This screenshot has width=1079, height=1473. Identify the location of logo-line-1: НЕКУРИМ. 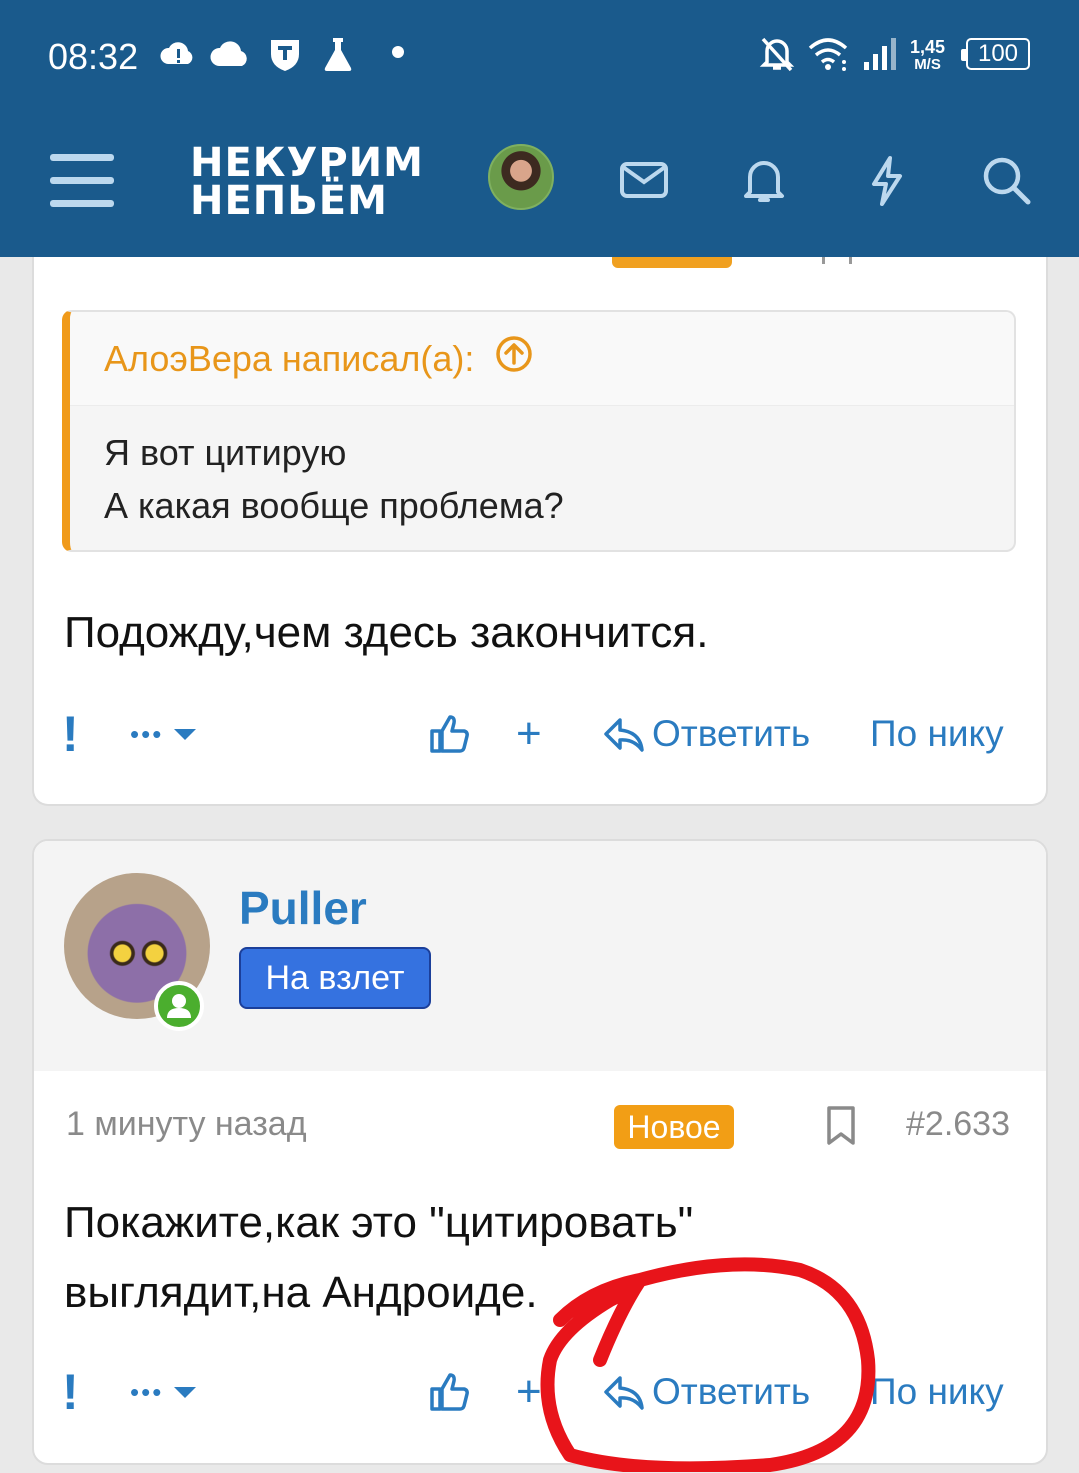
(307, 163).